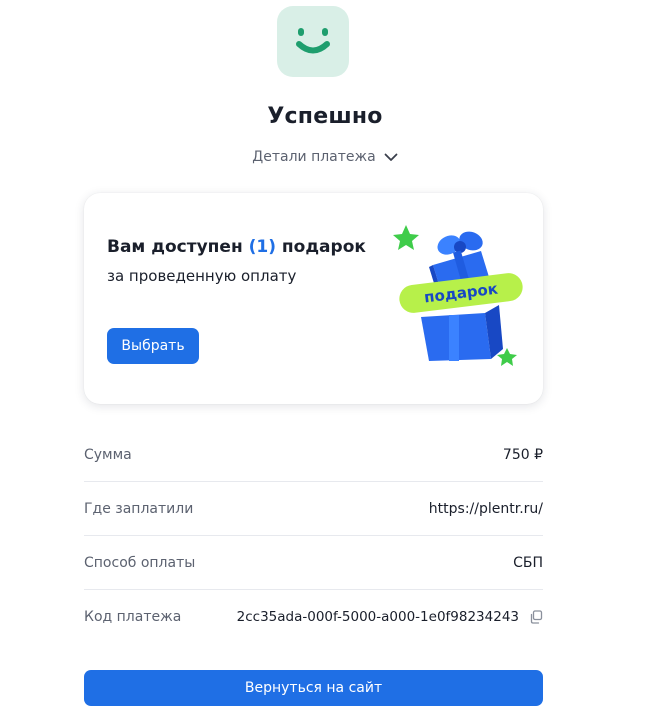 This screenshot has height=721, width=650. What do you see at coordinates (320, 247) in the screenshot?
I see `gift-title-suffix: подарок` at bounding box center [320, 247].